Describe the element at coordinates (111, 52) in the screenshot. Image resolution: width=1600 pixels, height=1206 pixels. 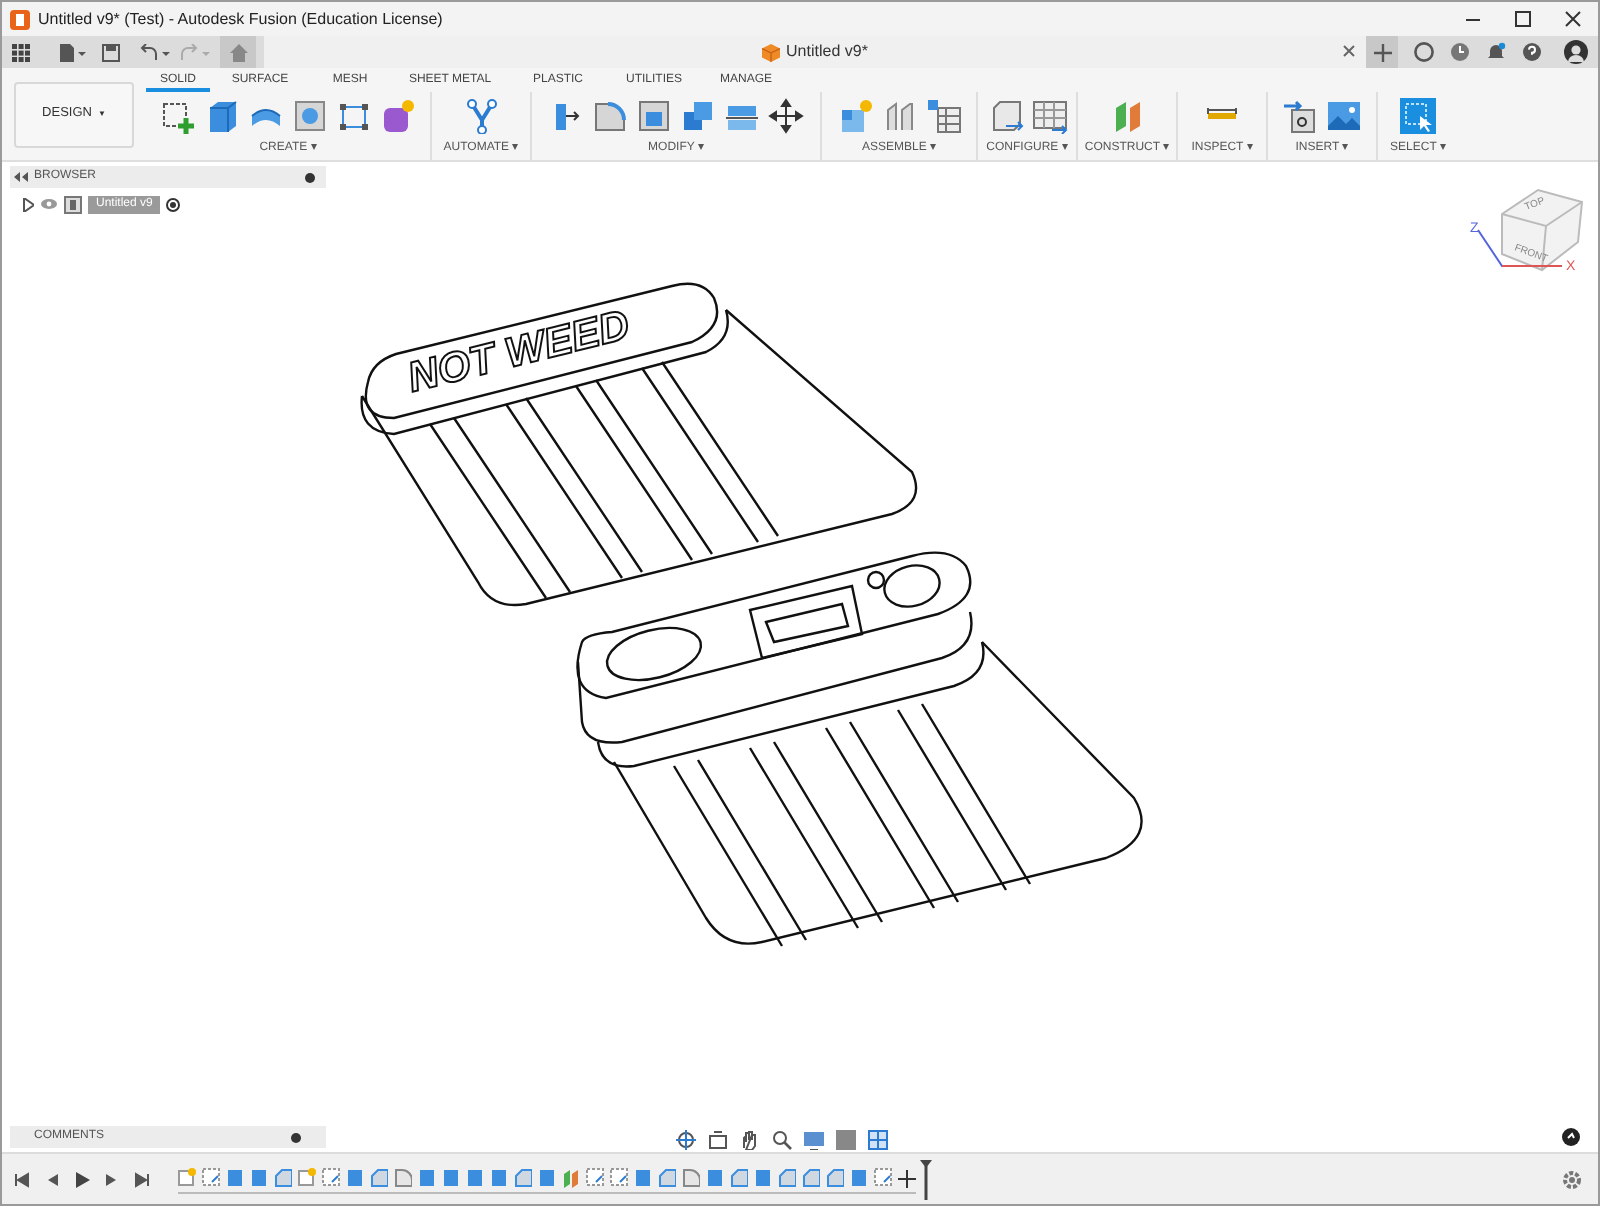
I see `save-icon` at that location.